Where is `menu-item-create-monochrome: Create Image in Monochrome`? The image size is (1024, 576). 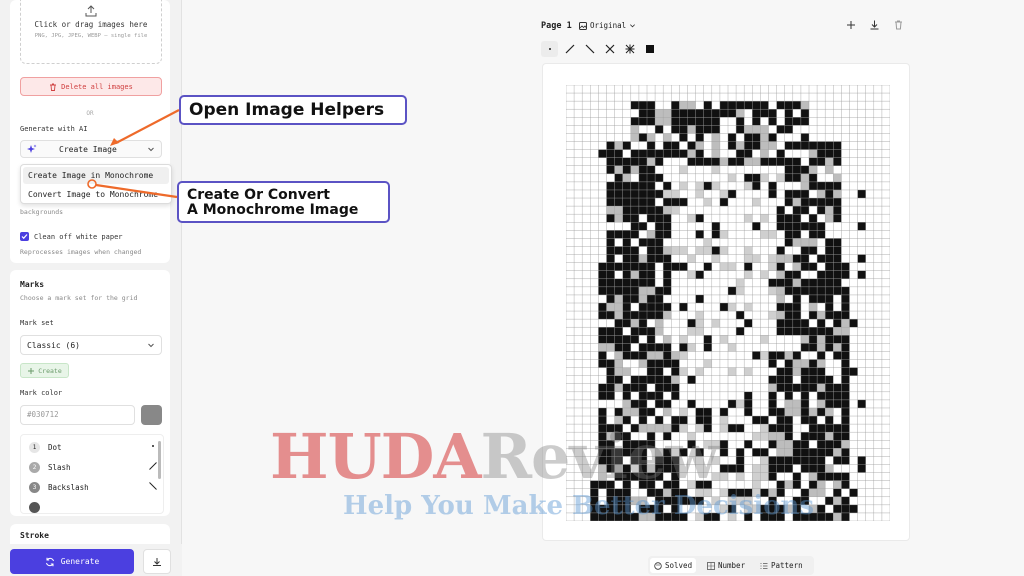 menu-item-create-monochrome: Create Image in Monochrome is located at coordinates (96, 175).